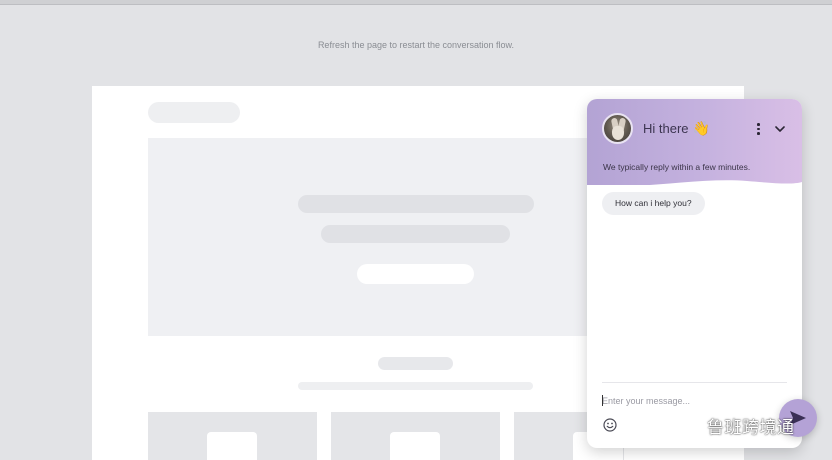 The image size is (832, 460). Describe the element at coordinates (780, 129) in the screenshot. I see `chevron-down-icon` at that location.